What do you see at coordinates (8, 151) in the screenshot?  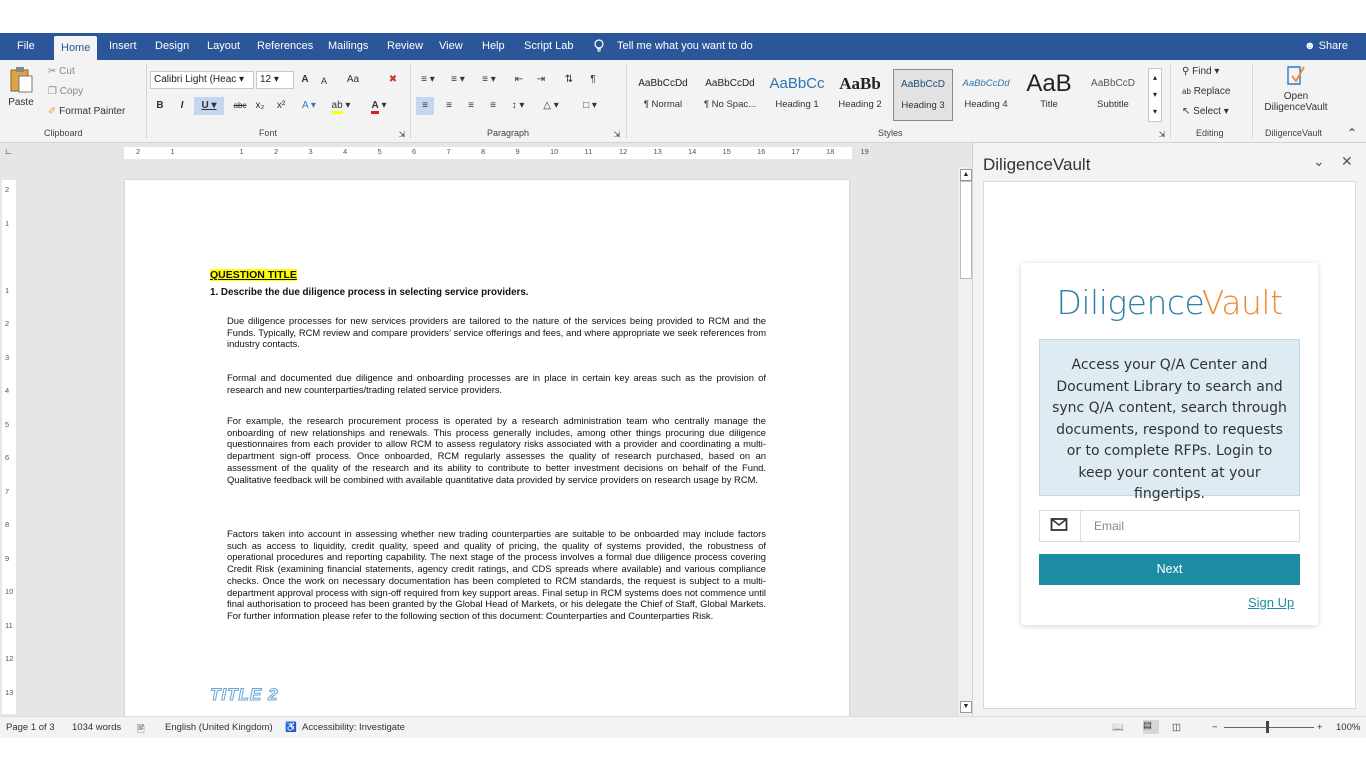 I see `tab-selector-icon: ∟` at bounding box center [8, 151].